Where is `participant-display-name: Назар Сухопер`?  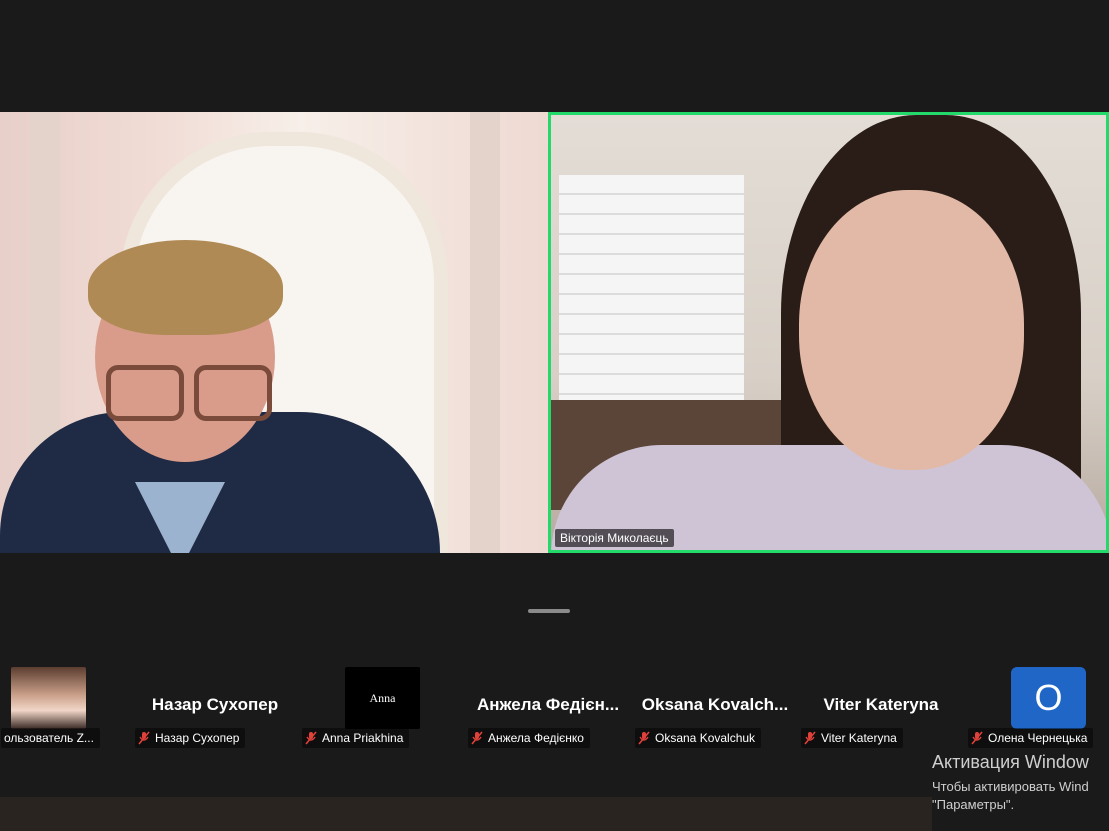 participant-display-name: Назар Сухопер is located at coordinates (215, 704).